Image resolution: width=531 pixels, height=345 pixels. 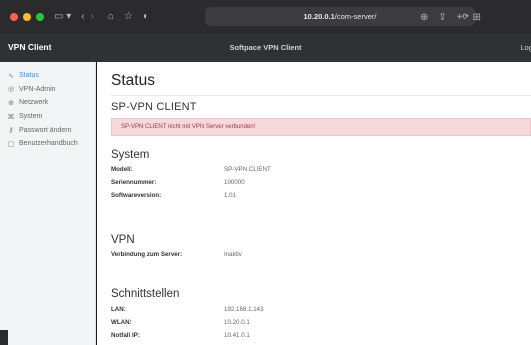 I want to click on home-icon: ⌂, so click(x=111, y=17).